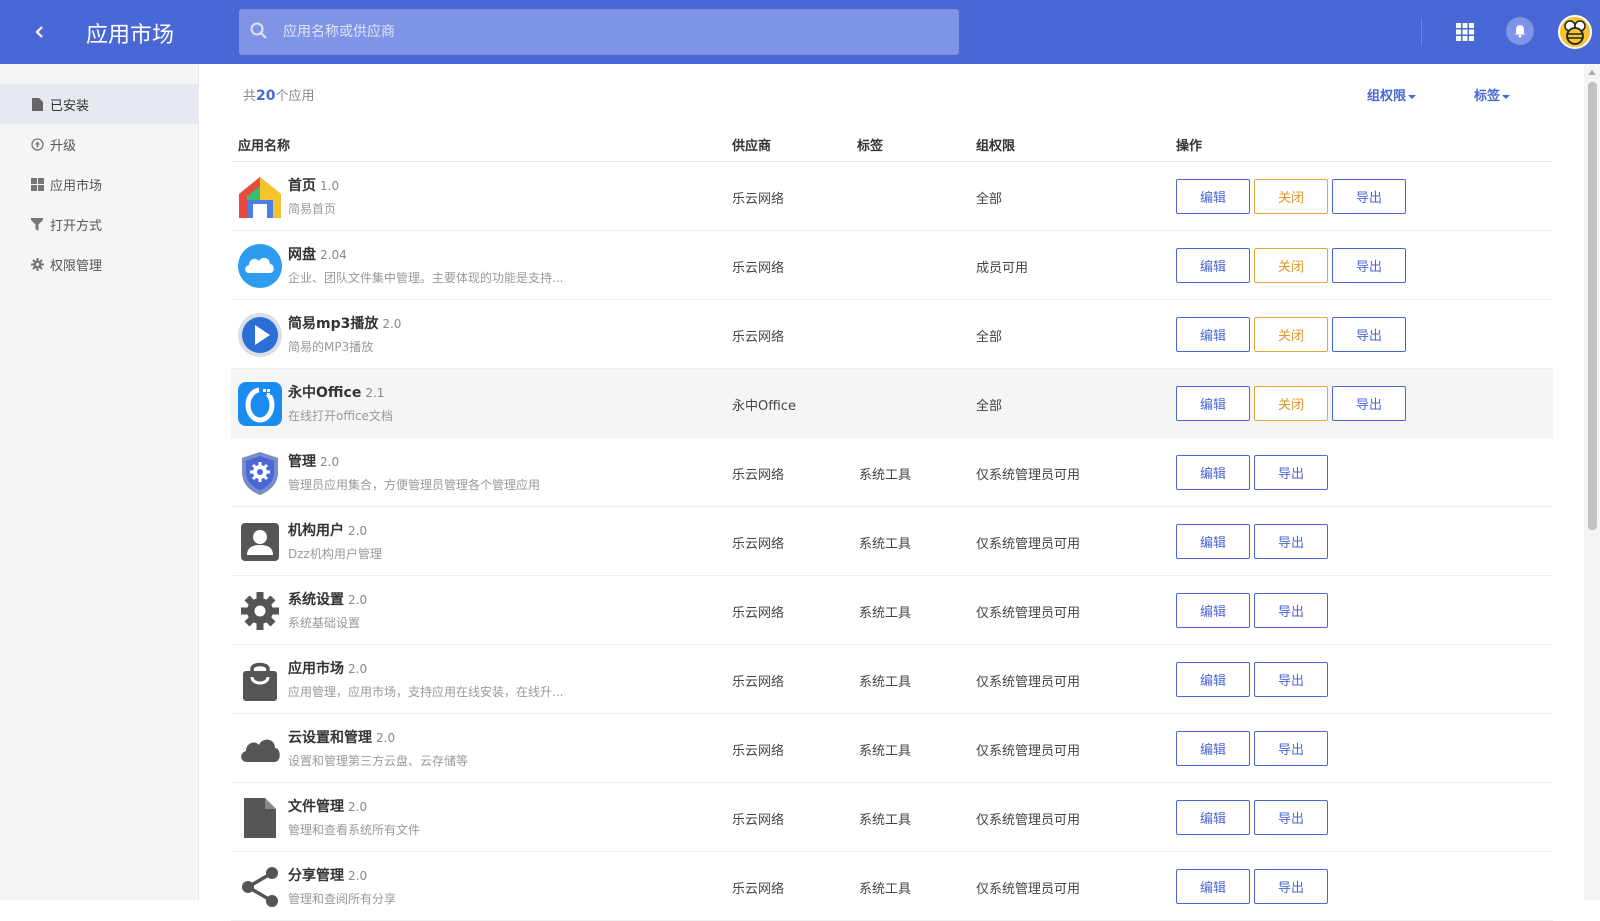  Describe the element at coordinates (317, 255) in the screenshot. I see `app-name: 网盘 2.04` at that location.